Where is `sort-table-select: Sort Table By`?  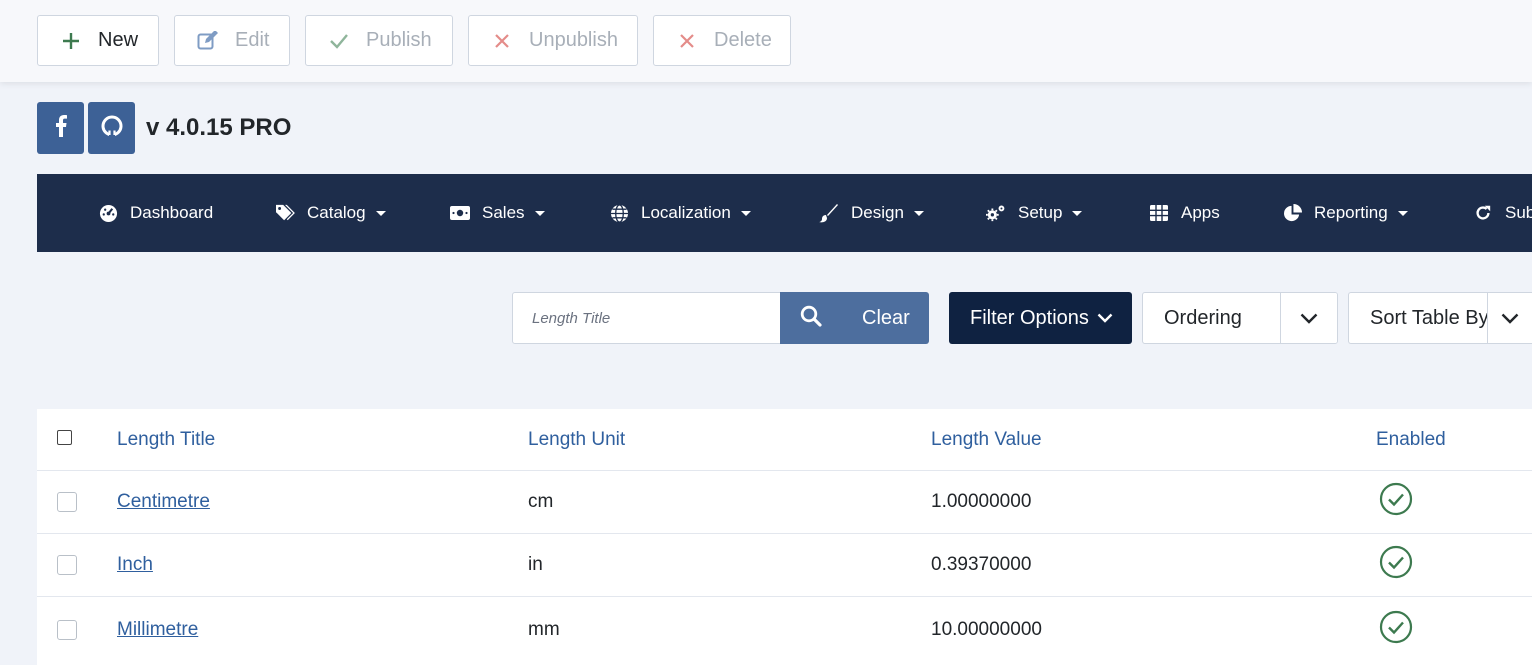
sort-table-select: Sort Table By is located at coordinates (1440, 318).